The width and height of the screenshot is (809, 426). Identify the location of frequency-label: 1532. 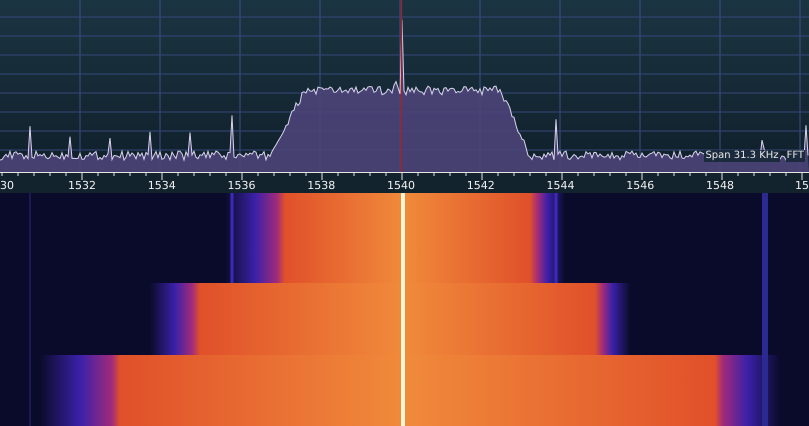
(82, 185).